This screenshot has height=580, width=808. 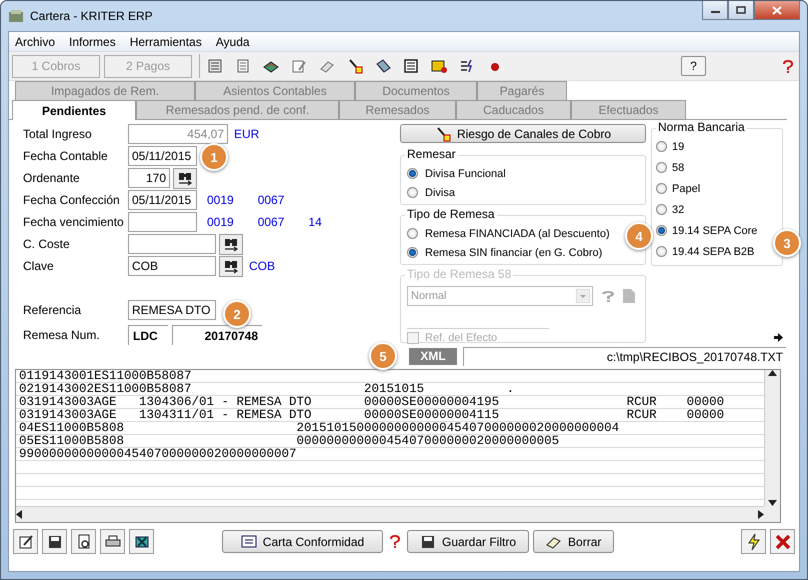 I want to click on info-text: 0067, so click(x=271, y=200).